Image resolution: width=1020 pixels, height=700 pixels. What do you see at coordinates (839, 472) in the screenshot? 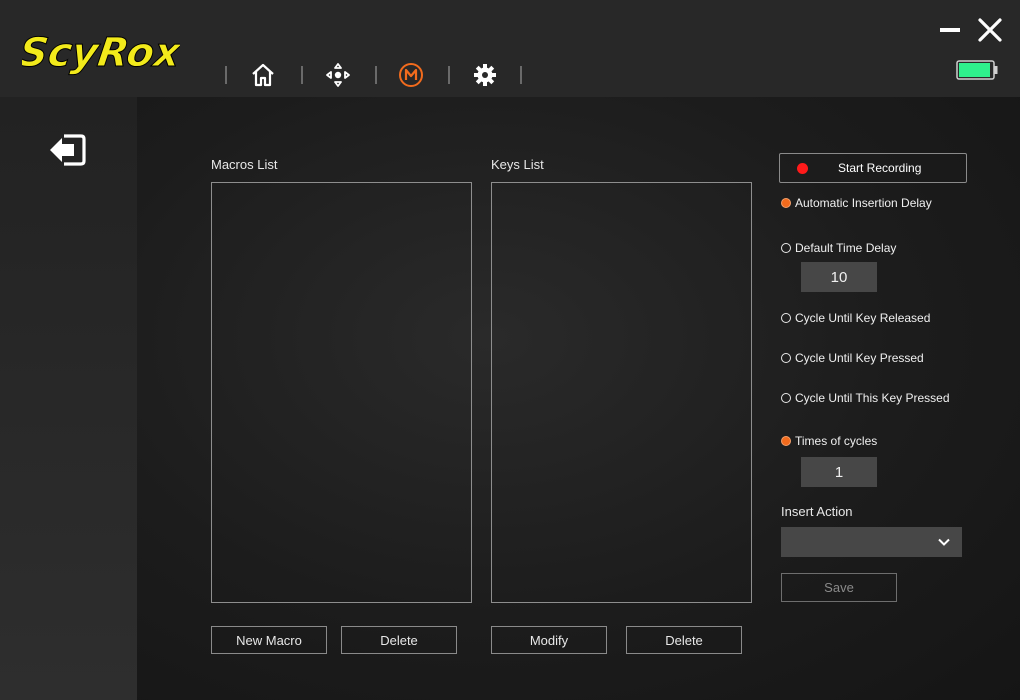
I see `times-of-cycles-input: 1` at bounding box center [839, 472].